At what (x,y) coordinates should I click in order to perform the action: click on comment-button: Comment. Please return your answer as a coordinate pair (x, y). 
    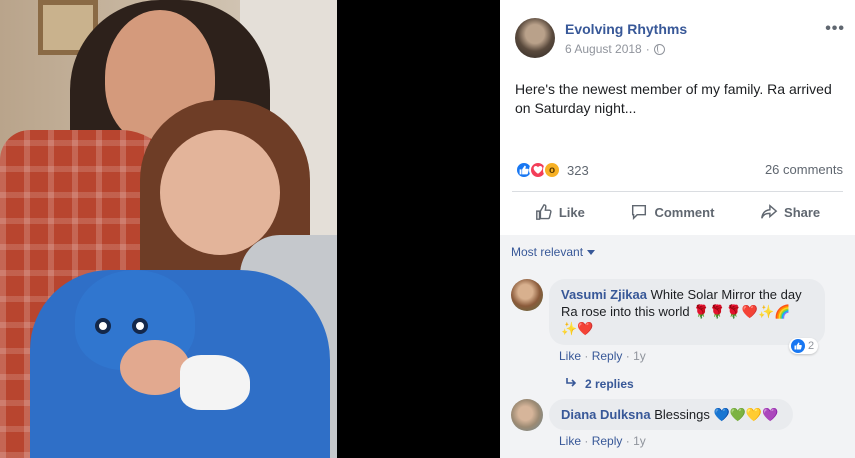
    Looking at the image, I should click on (672, 212).